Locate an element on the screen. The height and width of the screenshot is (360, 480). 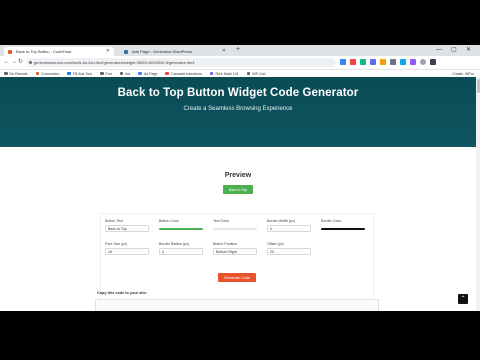
field-label: Text Color is located at coordinates (221, 221).